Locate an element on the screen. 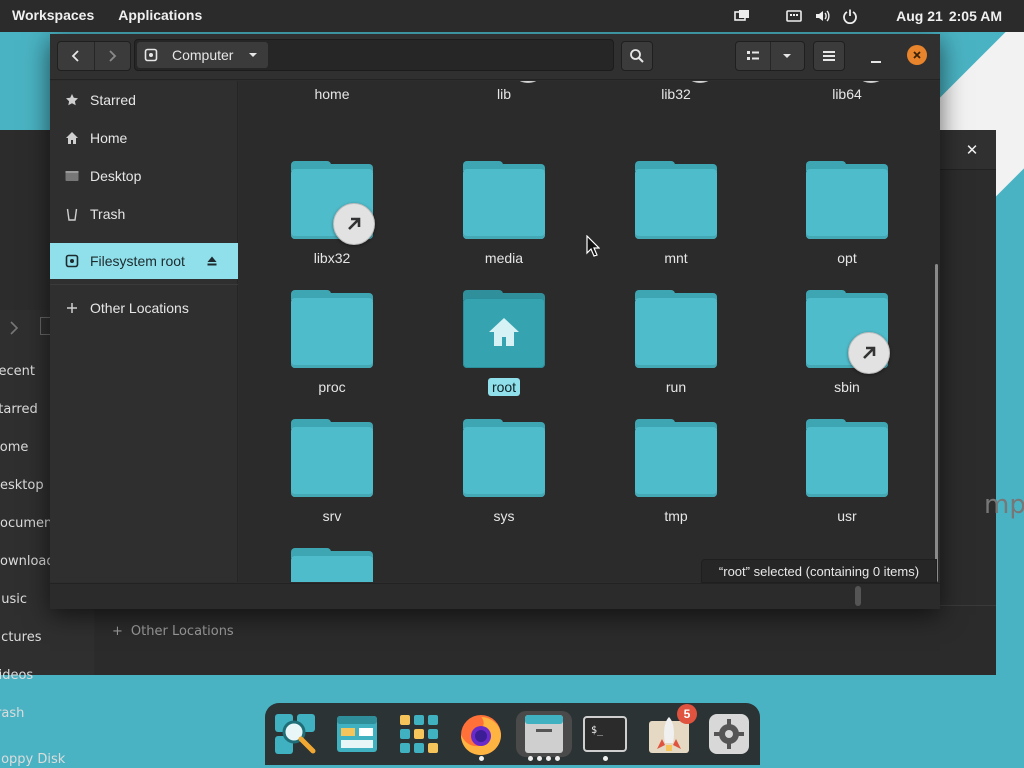 This screenshot has height=768, width=1024. status-overlay: “root” selected (containing 0 items) is located at coordinates (819, 571).